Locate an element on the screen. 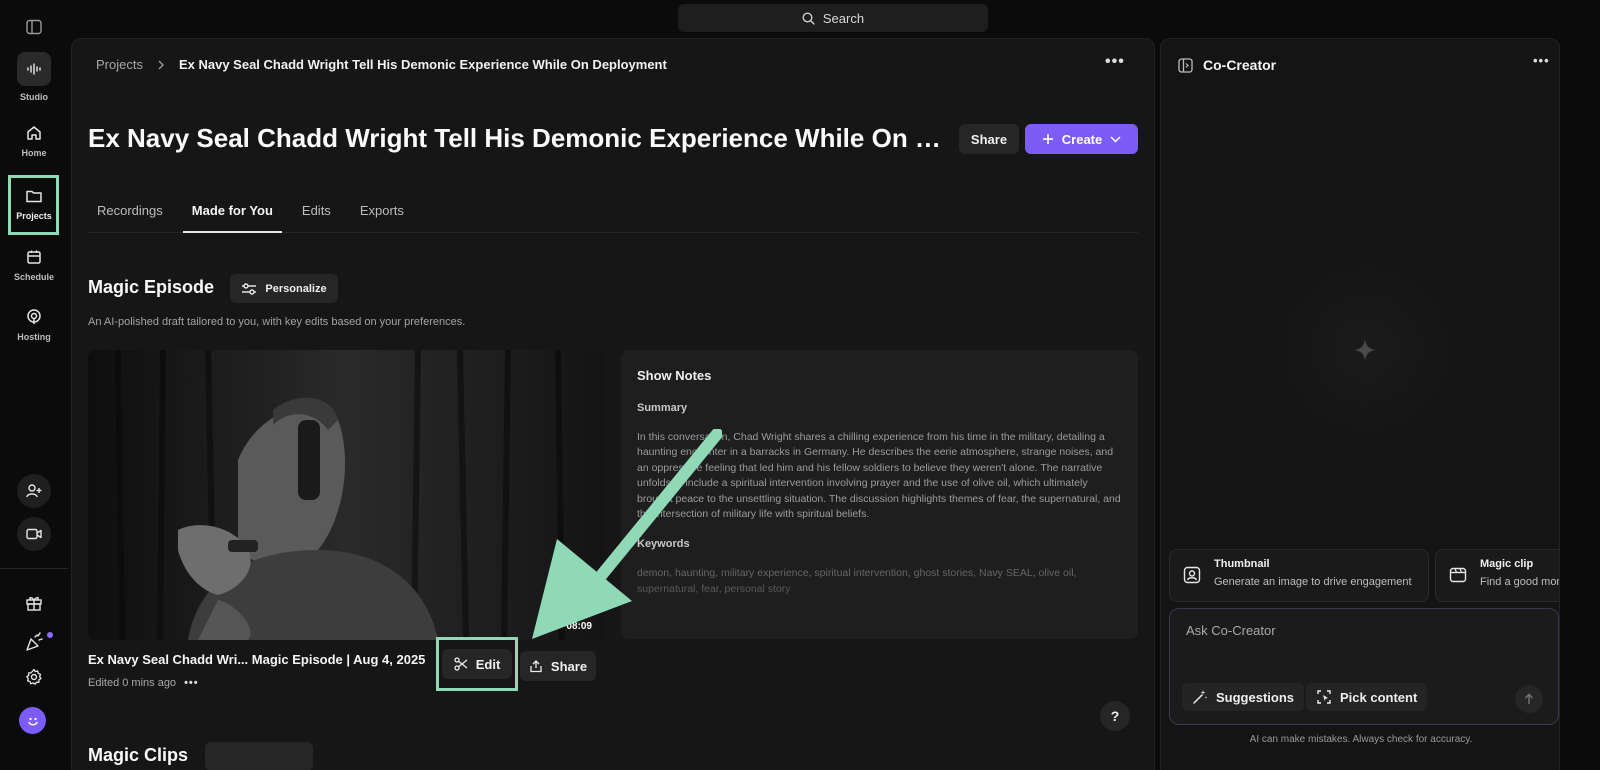 Image resolution: width=1600 pixels, height=770 pixels. plus-icon is located at coordinates (1047, 139).